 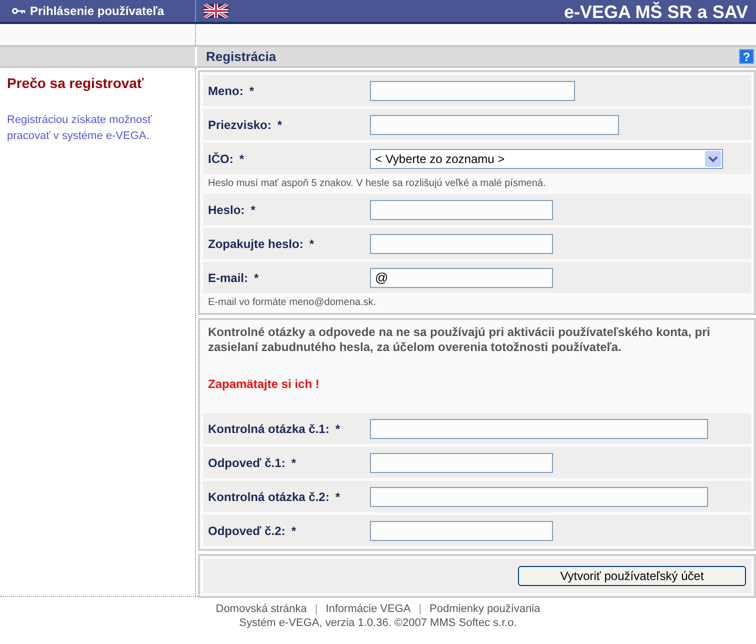 I want to click on footer-link: Informácie VEGA, so click(x=368, y=609).